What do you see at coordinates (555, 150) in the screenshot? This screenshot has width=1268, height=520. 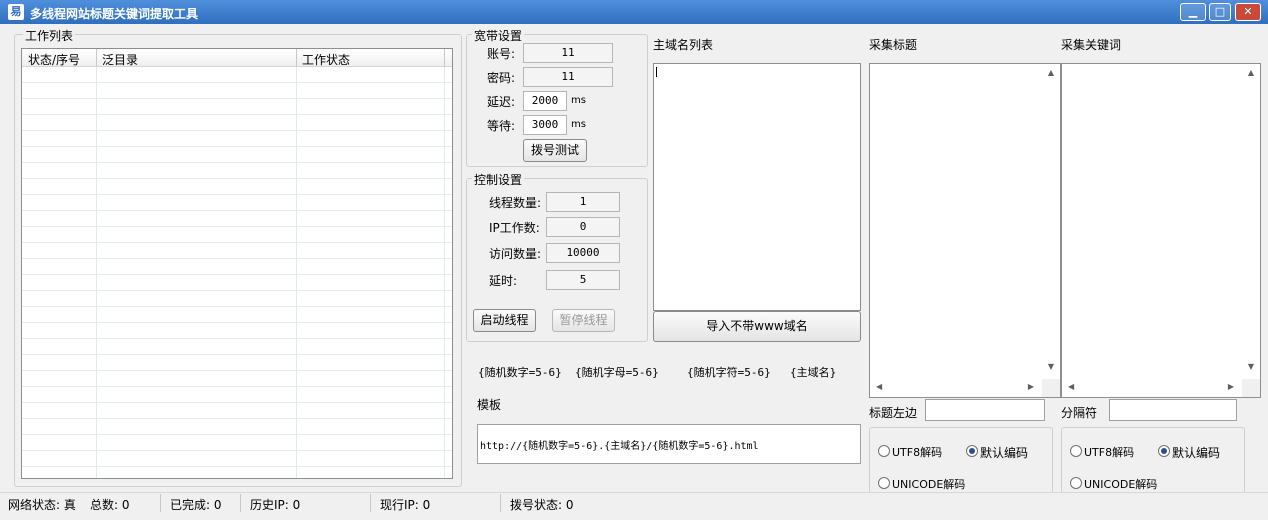 I see `dial-test-button: 拨号测试` at bounding box center [555, 150].